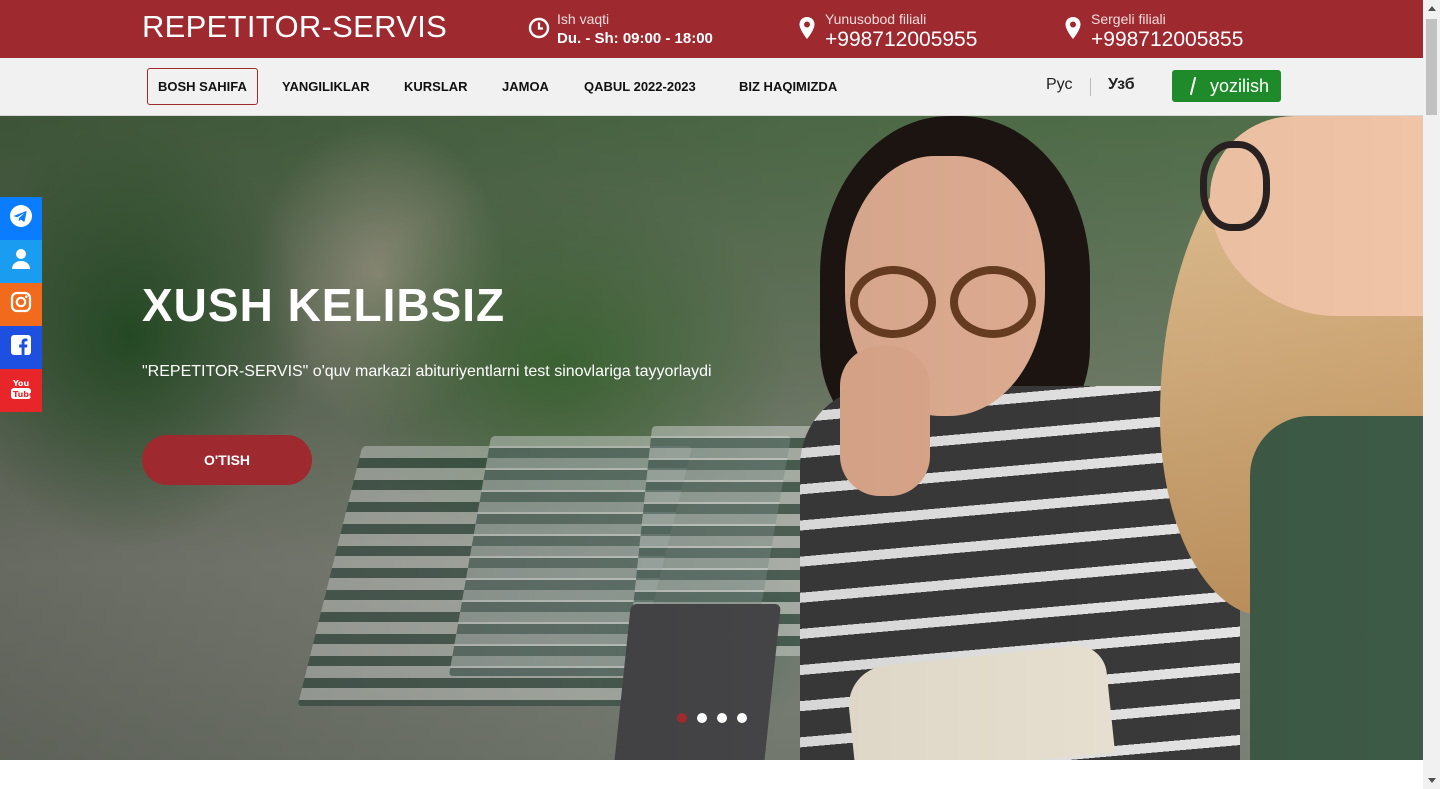  Describe the element at coordinates (436, 86) in the screenshot. I see `nav-kurslar: KURSLAR` at that location.